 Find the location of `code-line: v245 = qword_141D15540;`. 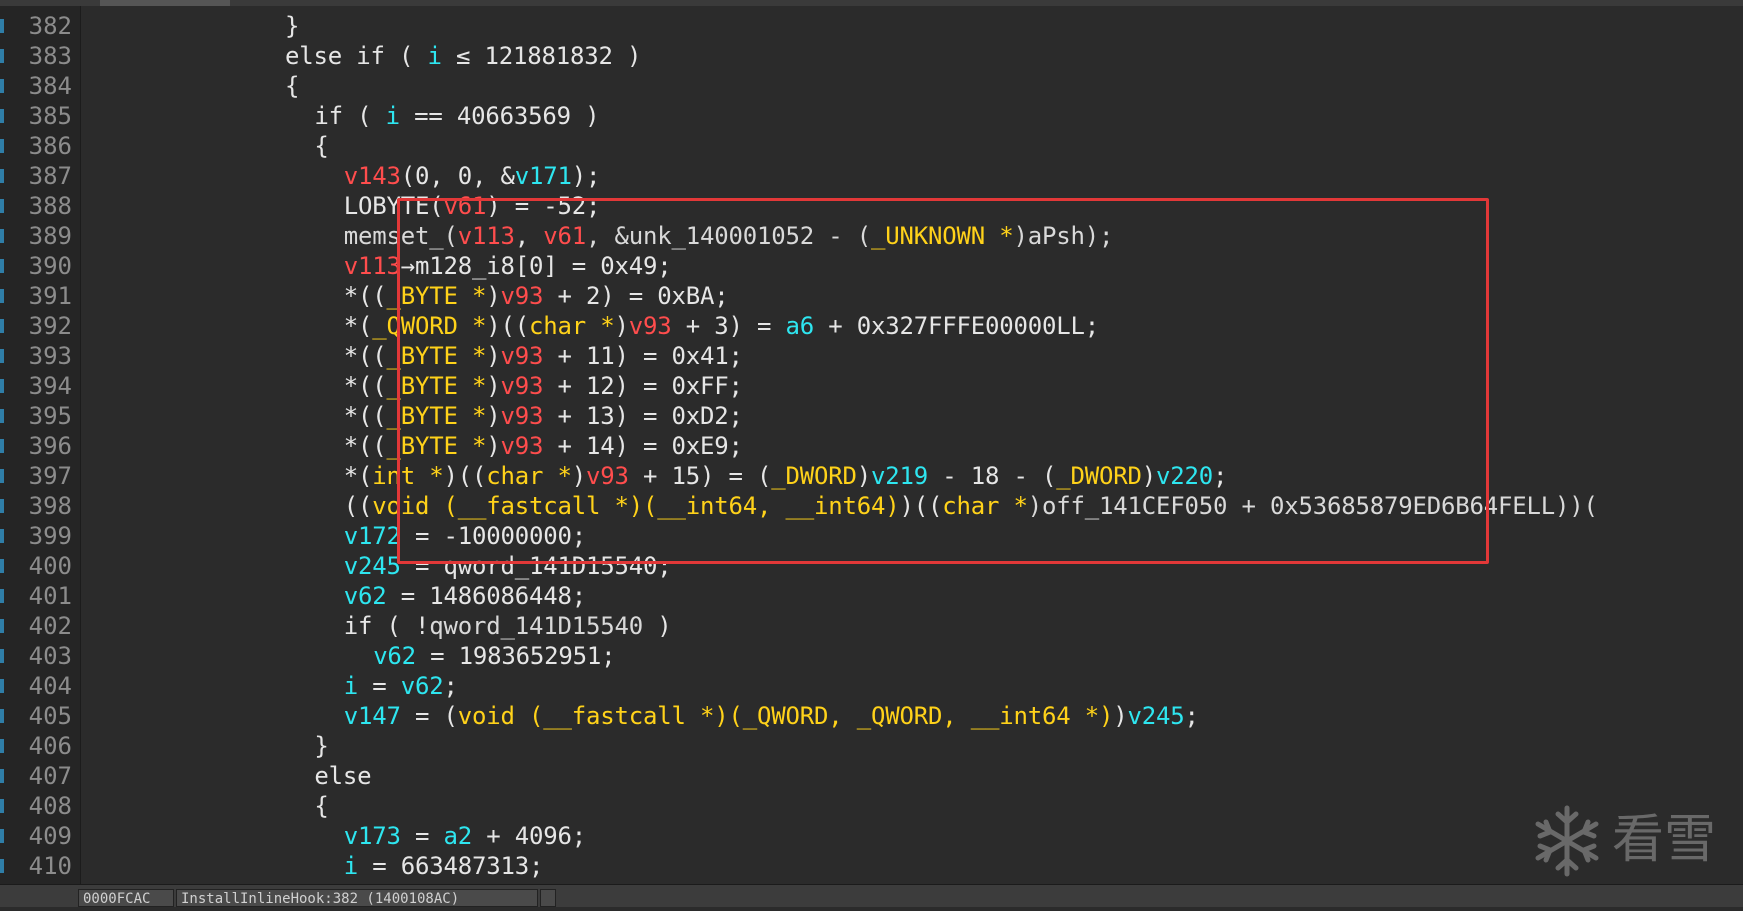

code-line: v245 = qword_141D15540; is located at coordinates (508, 566).